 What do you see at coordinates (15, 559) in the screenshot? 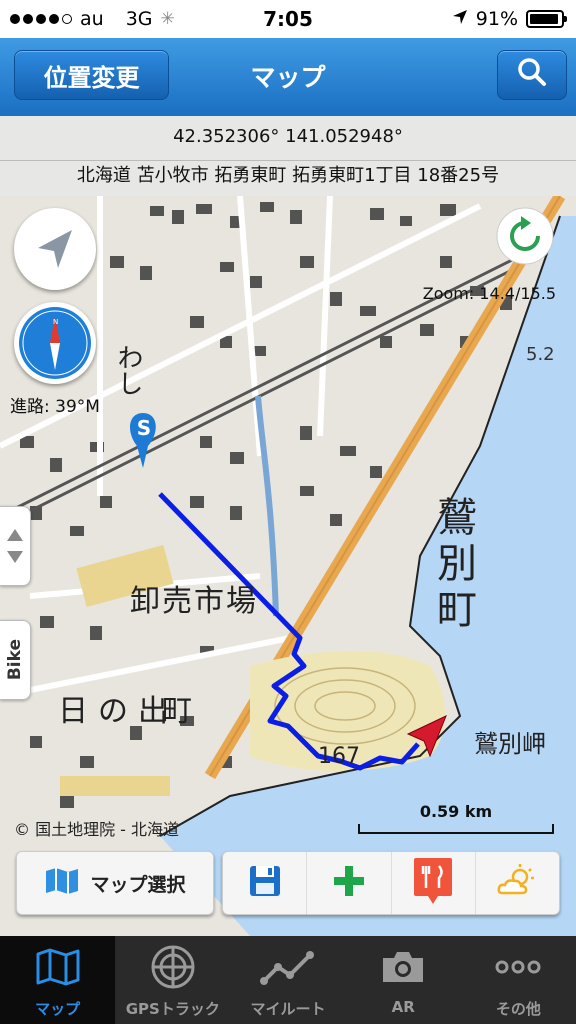
I see `up-down-arrows-icon` at bounding box center [15, 559].